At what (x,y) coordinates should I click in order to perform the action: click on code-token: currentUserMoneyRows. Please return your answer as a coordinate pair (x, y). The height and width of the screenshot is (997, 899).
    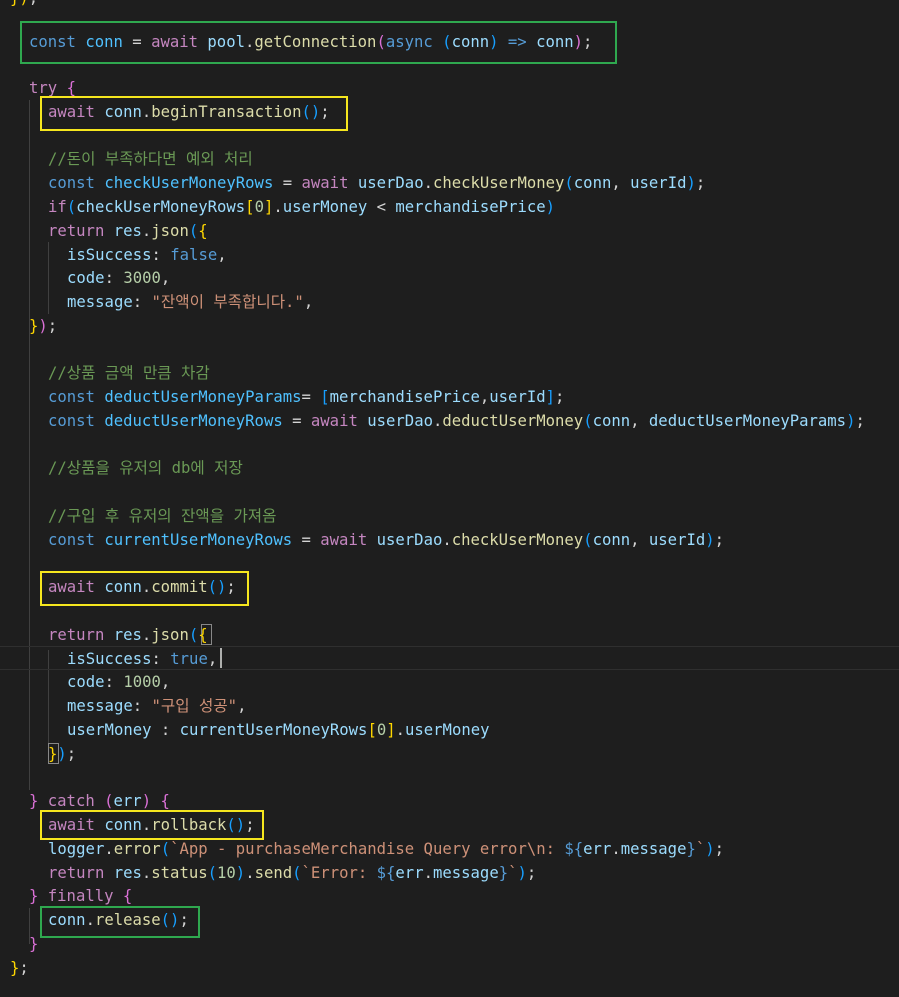
    Looking at the image, I should click on (273, 730).